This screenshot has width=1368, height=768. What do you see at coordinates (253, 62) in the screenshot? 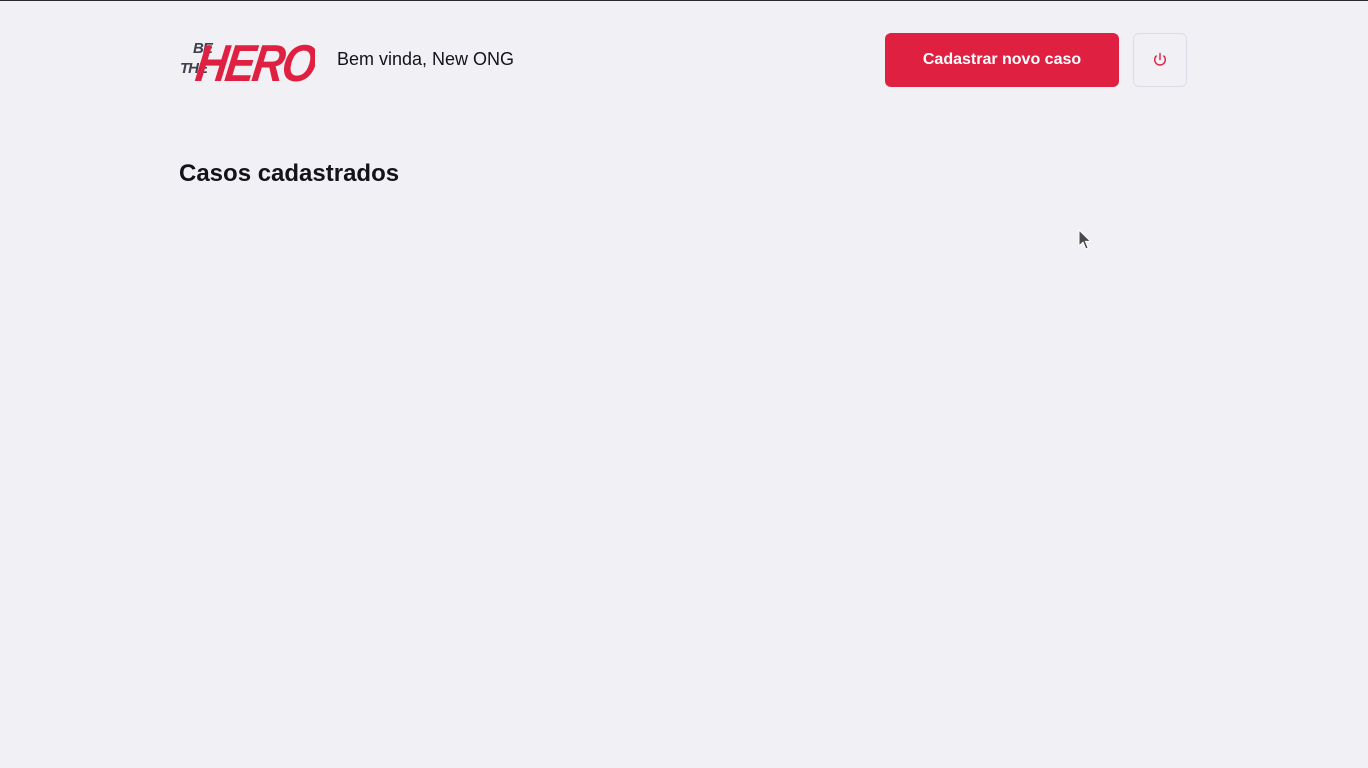
I see `svg-text: HERO` at bounding box center [253, 62].